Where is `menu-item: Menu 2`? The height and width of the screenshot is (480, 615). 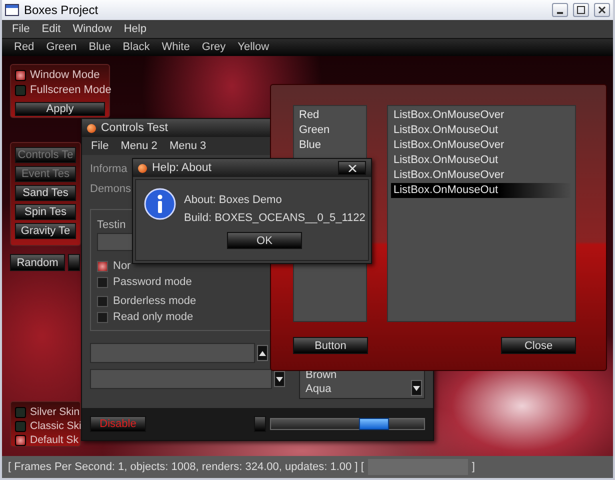 menu-item: Menu 2 is located at coordinates (139, 146).